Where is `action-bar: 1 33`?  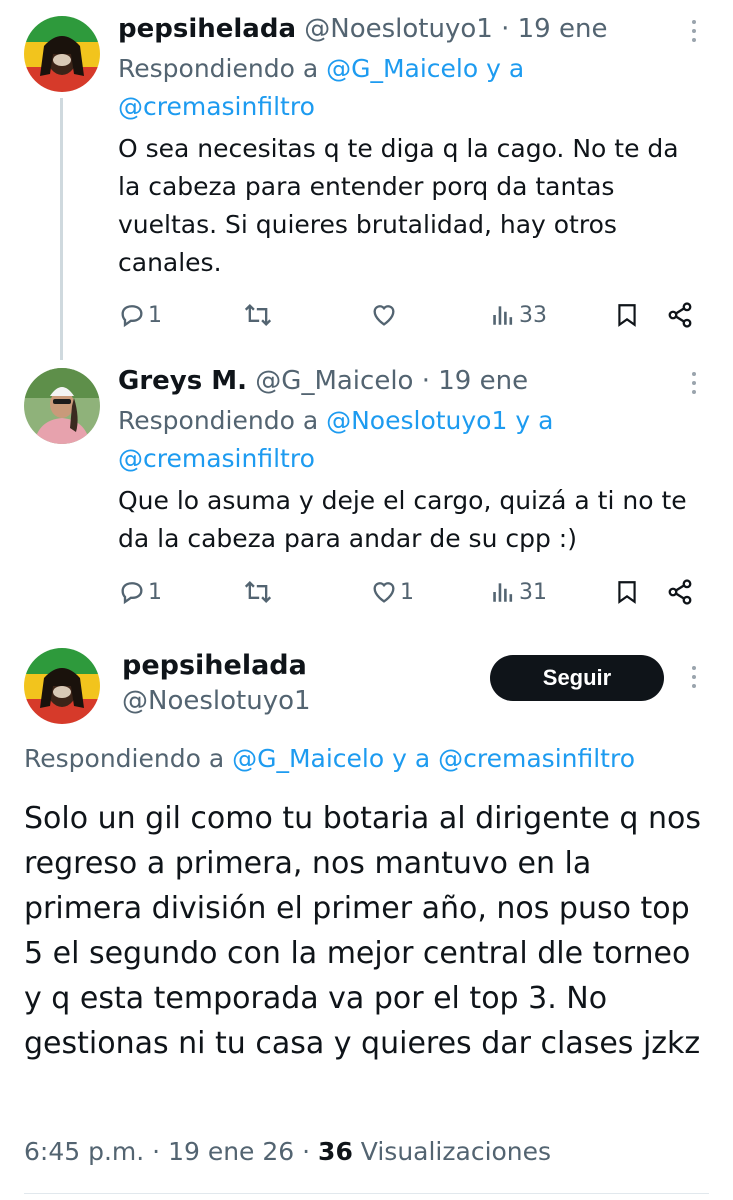 action-bar: 1 33 is located at coordinates (413, 315).